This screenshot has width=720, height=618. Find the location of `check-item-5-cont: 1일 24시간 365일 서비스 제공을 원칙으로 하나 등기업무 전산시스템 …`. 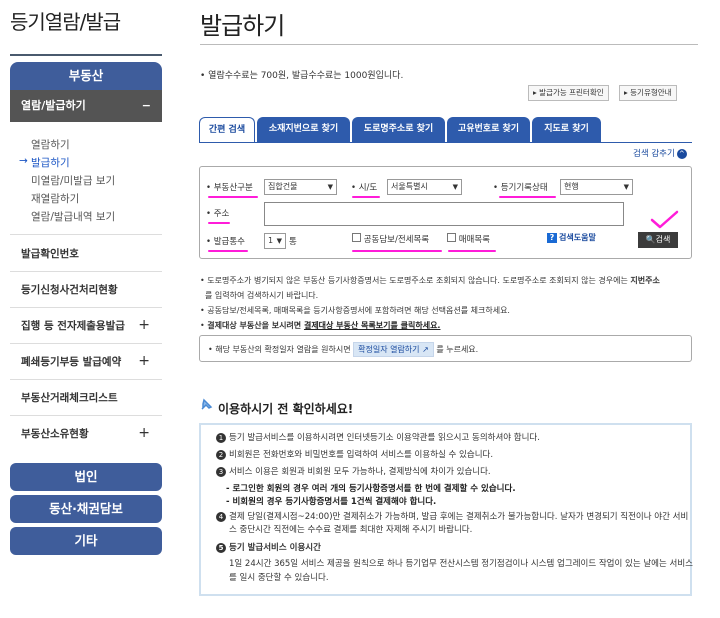

check-item-5-cont: 1일 24시간 365일 서비스 제공을 원칙으로 하나 등기업무 전산시스템 … is located at coordinates (461, 564).